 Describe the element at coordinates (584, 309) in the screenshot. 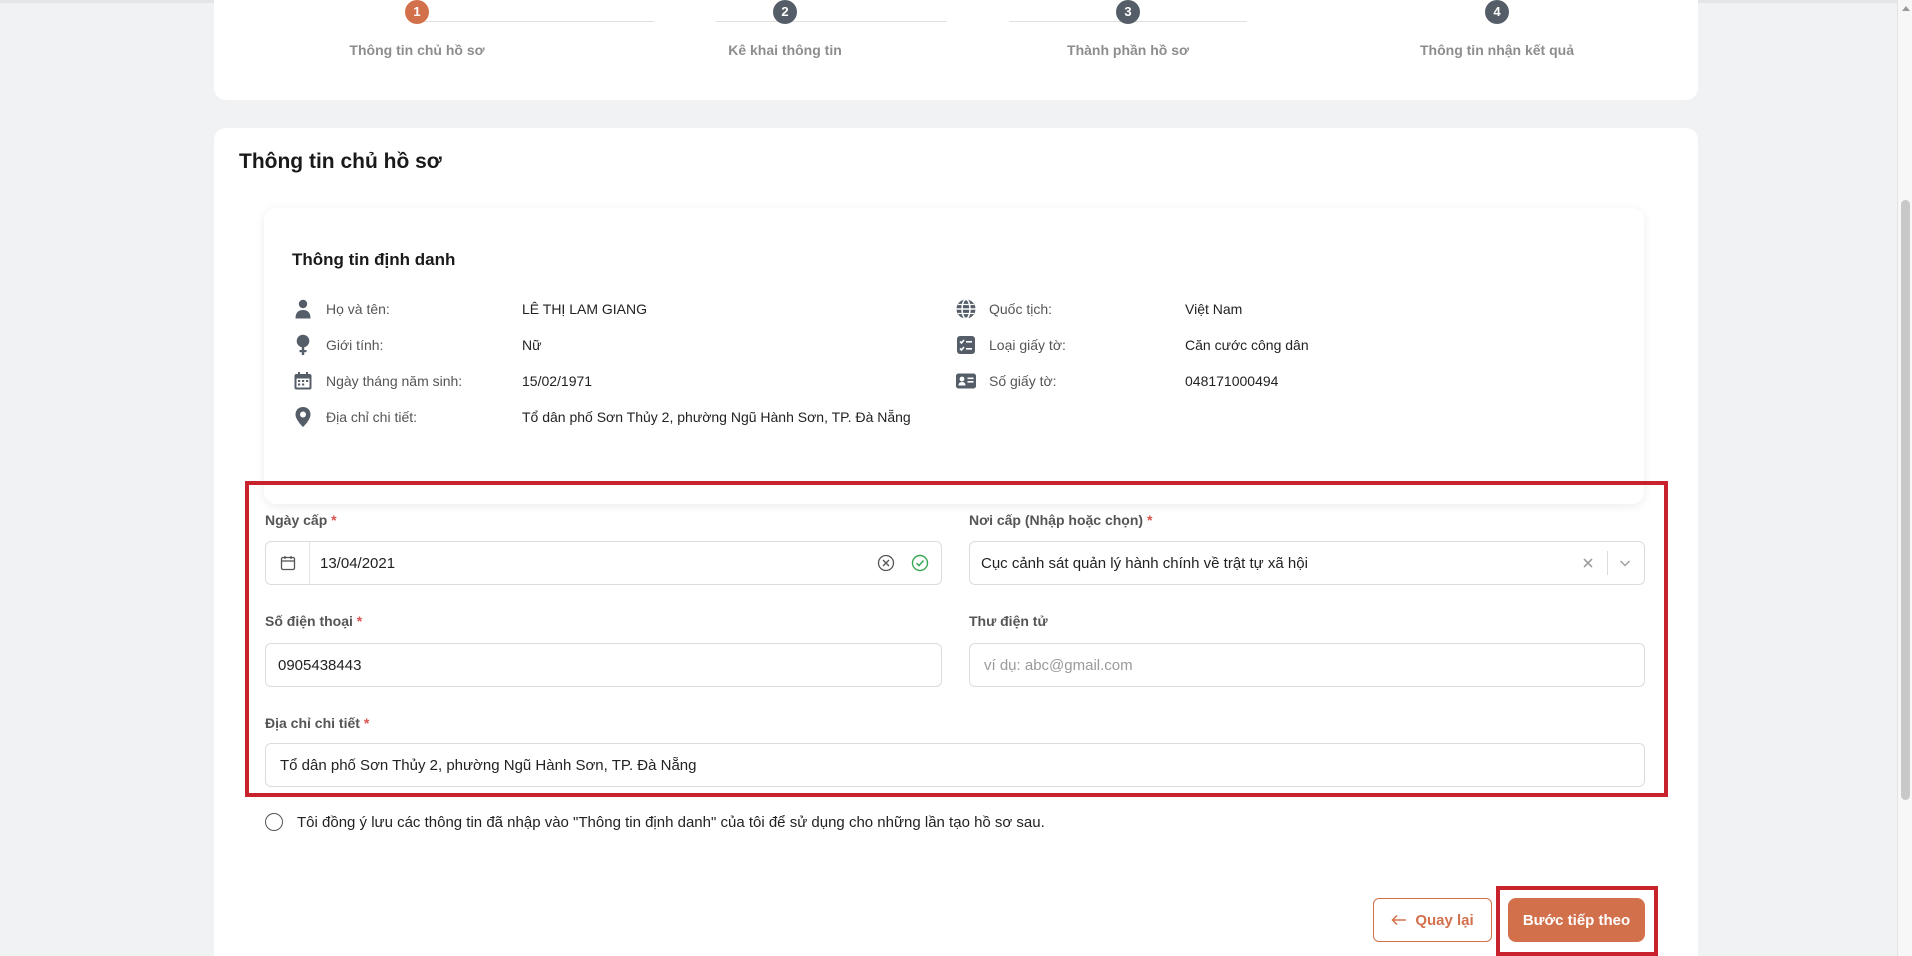

I see `info-value: LÊ THỊ LAM GIANG` at that location.